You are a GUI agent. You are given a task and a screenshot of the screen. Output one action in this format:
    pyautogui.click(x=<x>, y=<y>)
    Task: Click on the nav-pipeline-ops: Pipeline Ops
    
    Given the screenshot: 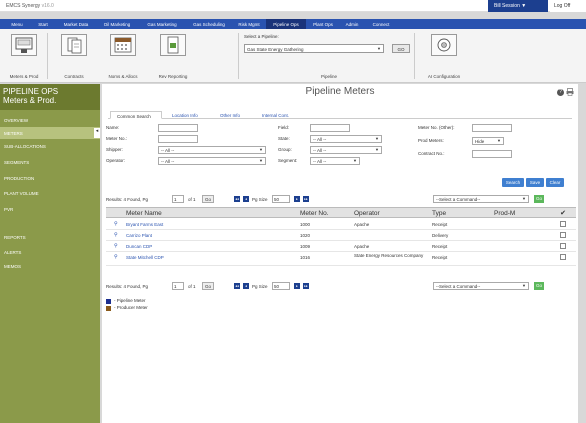 What is the action you would take?
    pyautogui.click(x=286, y=24)
    